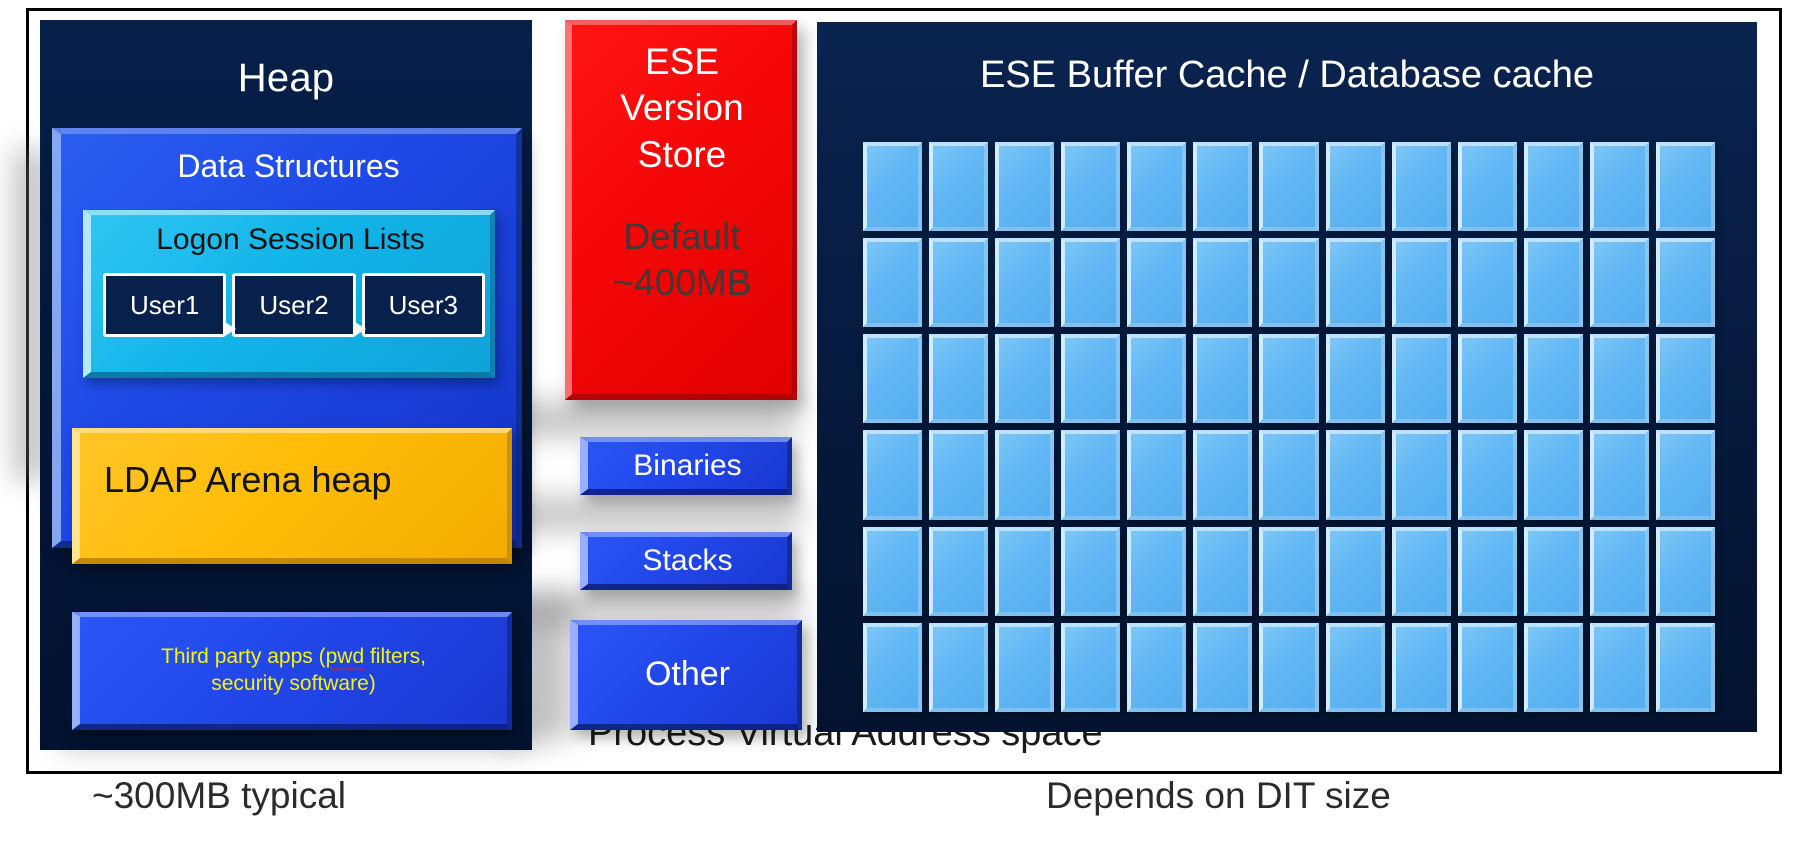  I want to click on user-session-item: User2, so click(299, 305).